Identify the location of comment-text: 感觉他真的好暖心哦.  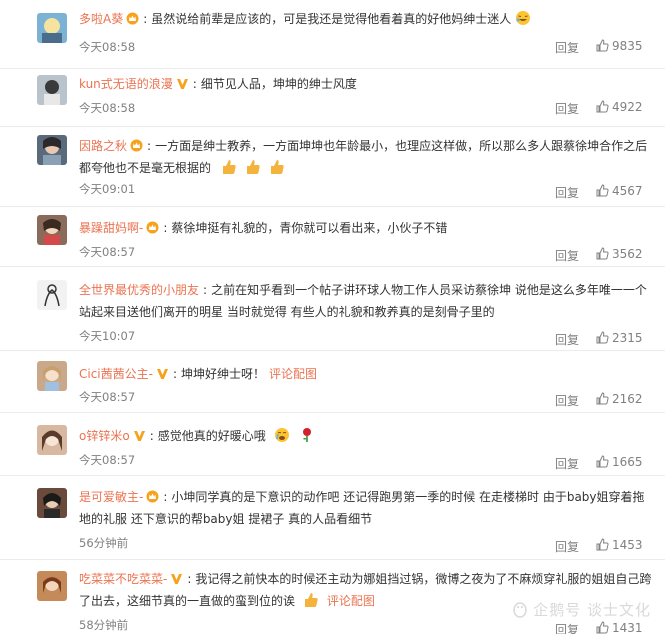
(211, 436).